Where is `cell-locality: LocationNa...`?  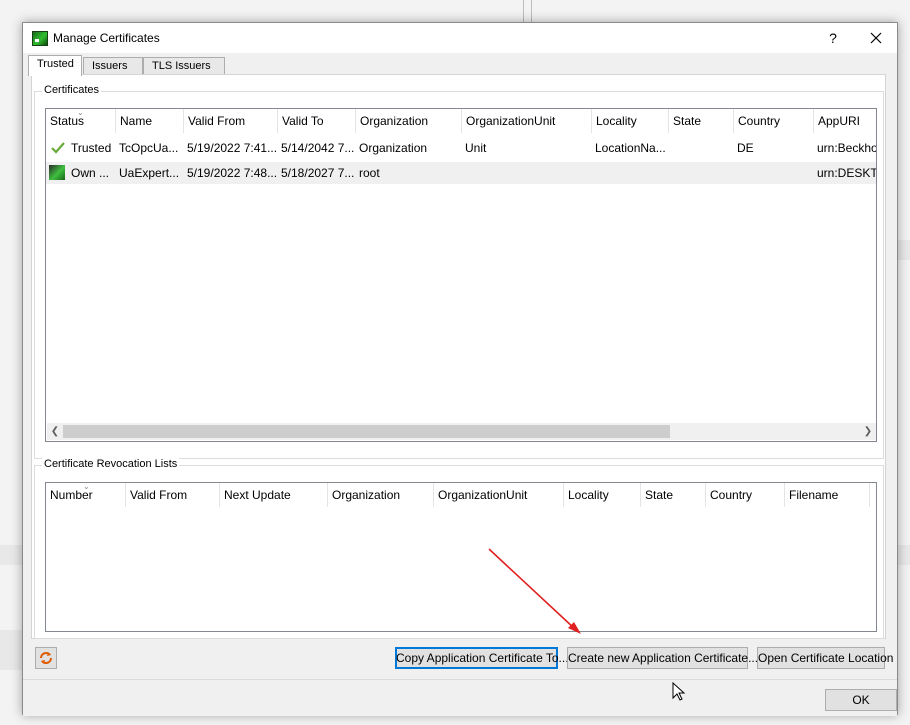 cell-locality: LocationNa... is located at coordinates (630, 148).